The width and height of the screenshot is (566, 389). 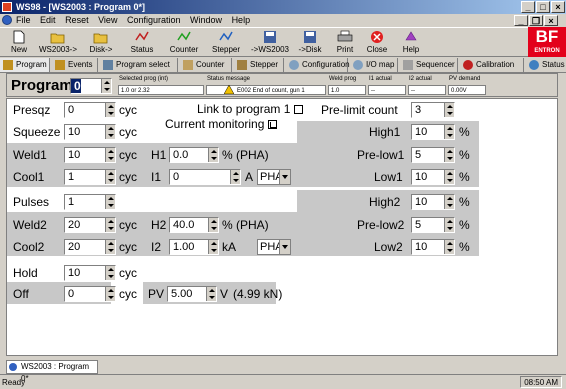 What do you see at coordinates (411, 43) in the screenshot?
I see `help-button: Help` at bounding box center [411, 43].